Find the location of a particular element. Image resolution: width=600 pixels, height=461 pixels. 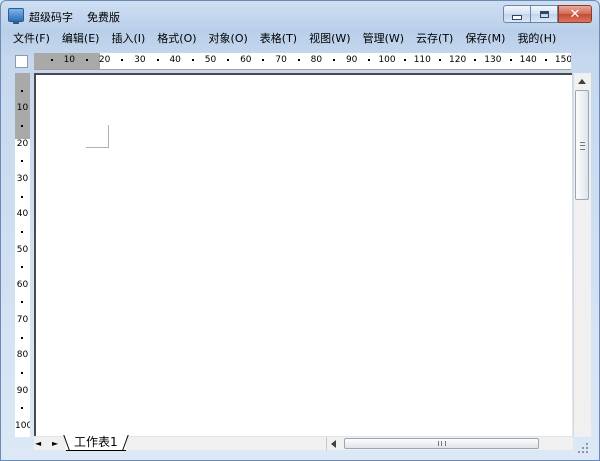

menu-format: 格式(O) is located at coordinates (176, 39).